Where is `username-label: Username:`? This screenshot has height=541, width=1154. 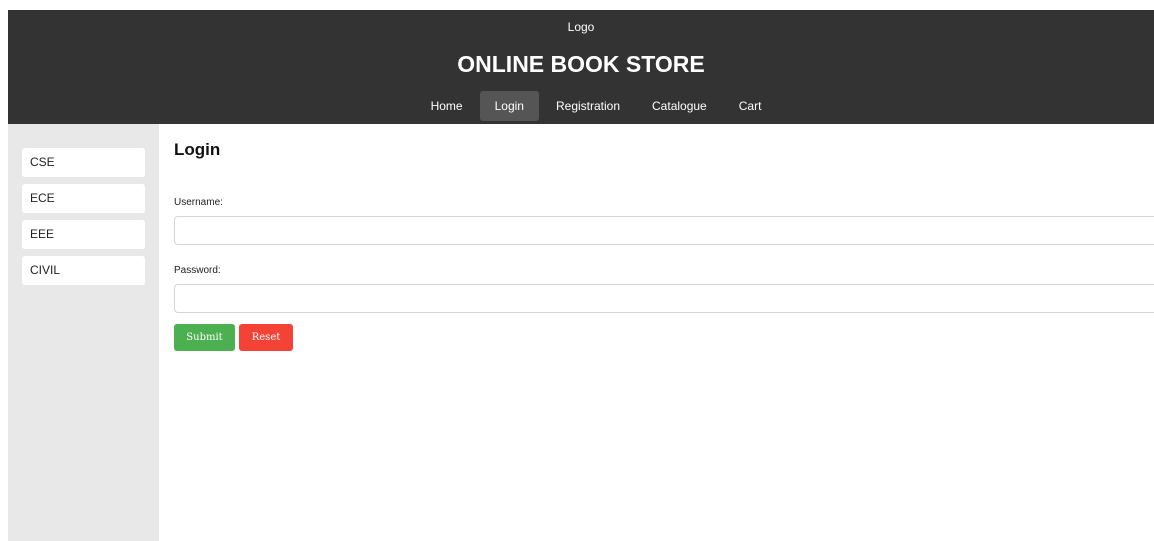
username-label: Username: is located at coordinates (198, 202).